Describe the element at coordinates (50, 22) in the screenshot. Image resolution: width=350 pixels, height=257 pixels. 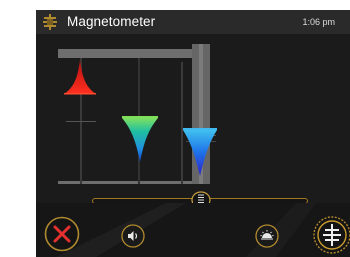
I see `magnet-icon` at that location.